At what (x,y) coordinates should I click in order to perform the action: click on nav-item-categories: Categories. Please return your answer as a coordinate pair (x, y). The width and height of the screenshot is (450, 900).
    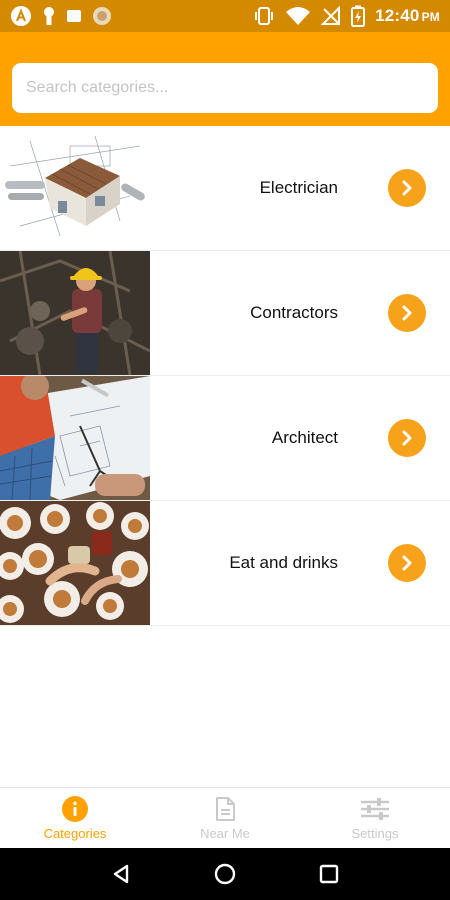
    Looking at the image, I should click on (75, 818).